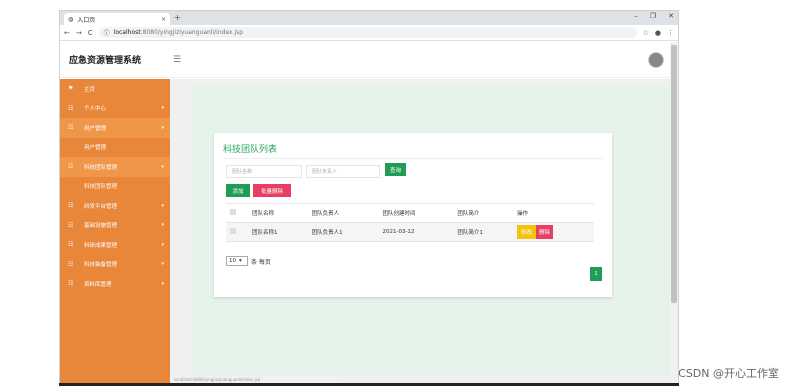 The height and width of the screenshot is (386, 785). Describe the element at coordinates (272, 190) in the screenshot. I see `batch-delete-button: 批量删除` at that location.